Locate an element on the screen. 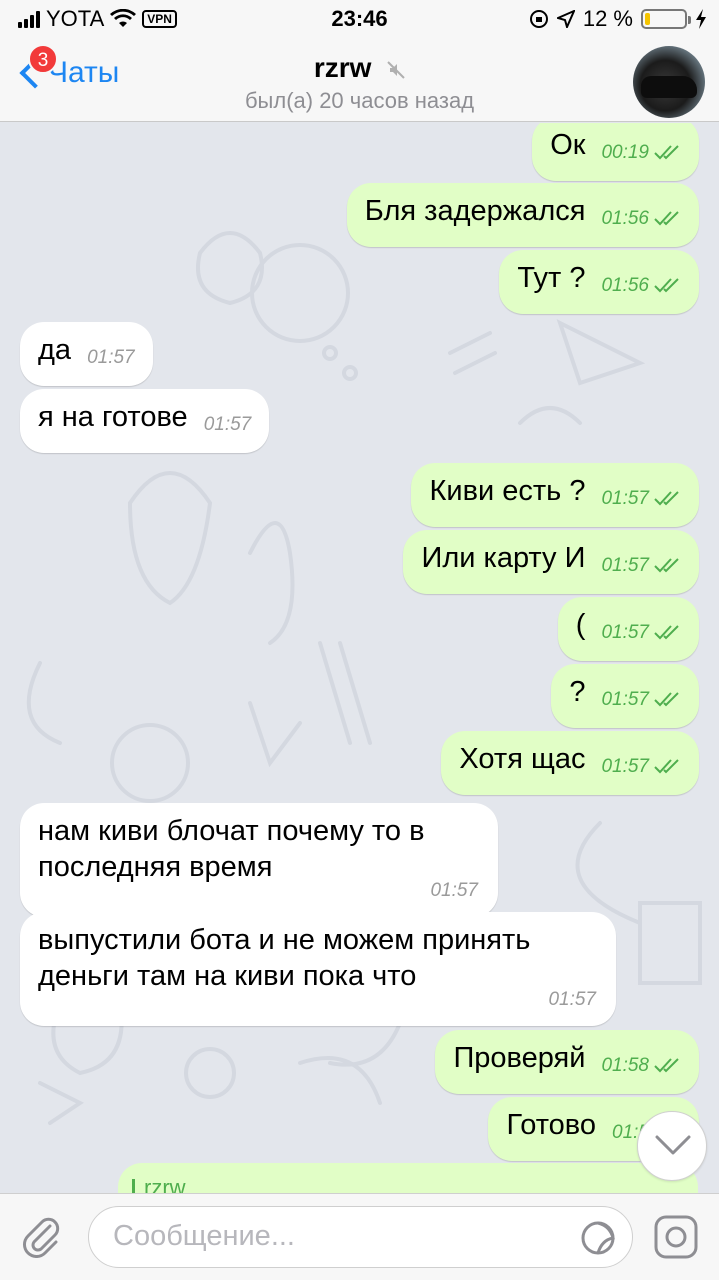 This screenshot has width=719, height=1280. outgoing-message: Тут ? 01:56 is located at coordinates (599, 282).